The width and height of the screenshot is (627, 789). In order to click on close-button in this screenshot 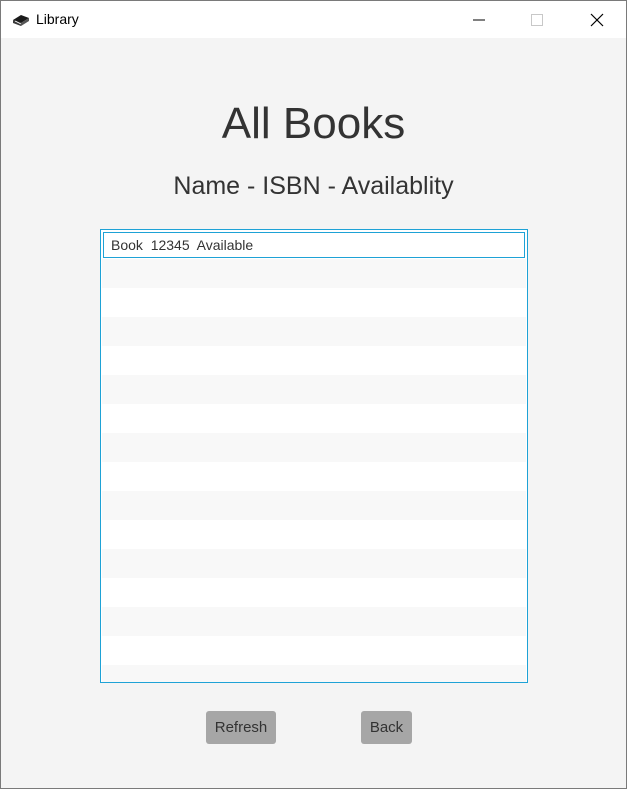, I will do `click(597, 19)`.